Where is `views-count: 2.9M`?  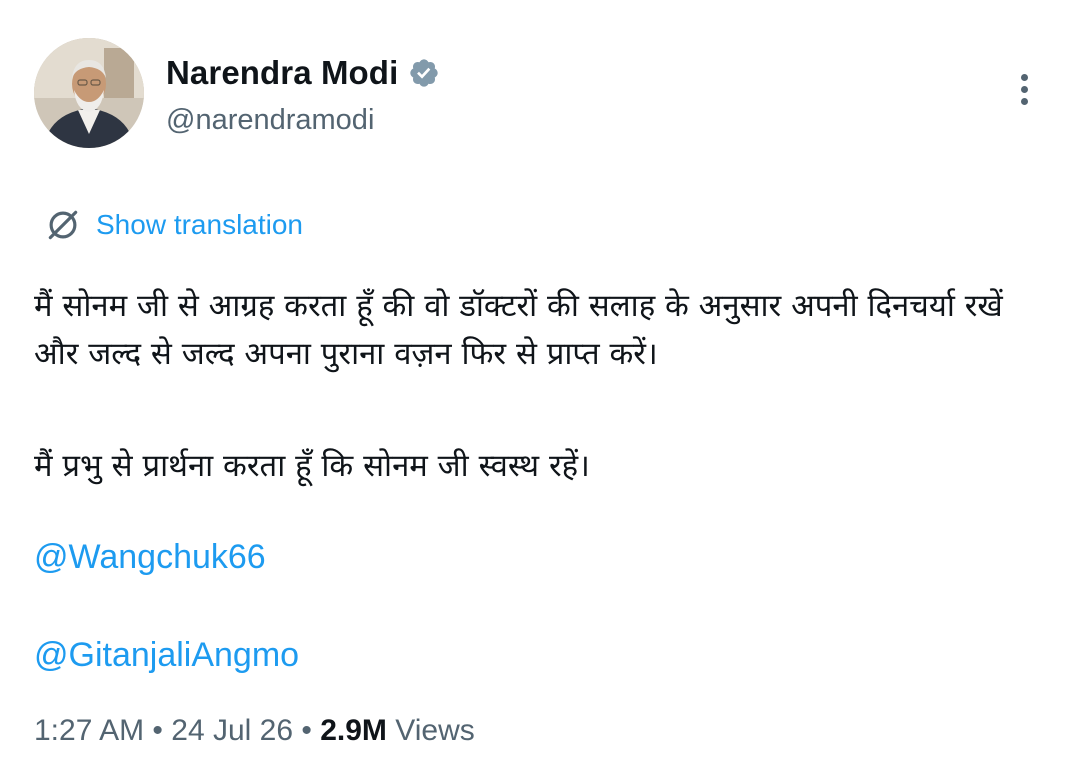
views-count: 2.9M is located at coordinates (353, 730).